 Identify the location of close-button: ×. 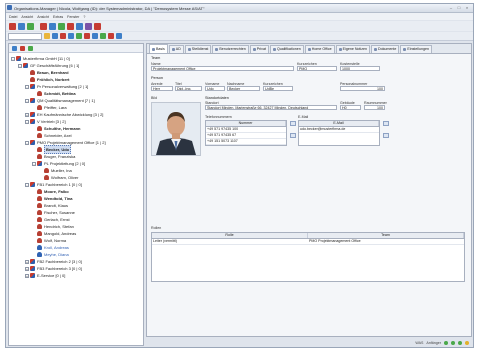
(467, 7).